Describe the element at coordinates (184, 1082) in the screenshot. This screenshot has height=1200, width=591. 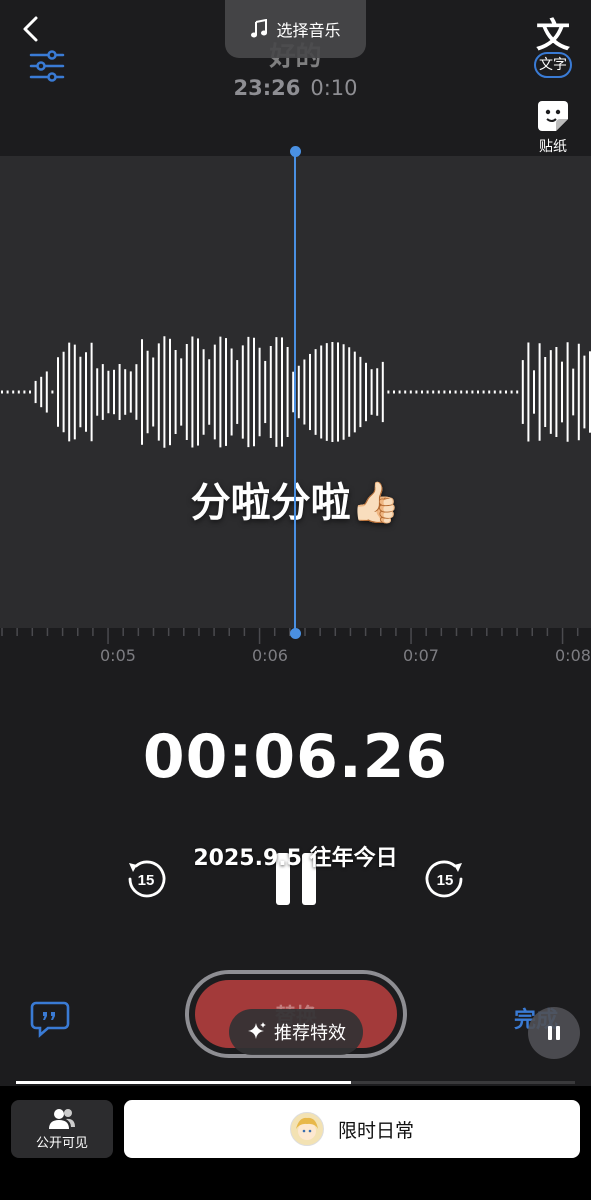
I see `progress-fill` at that location.